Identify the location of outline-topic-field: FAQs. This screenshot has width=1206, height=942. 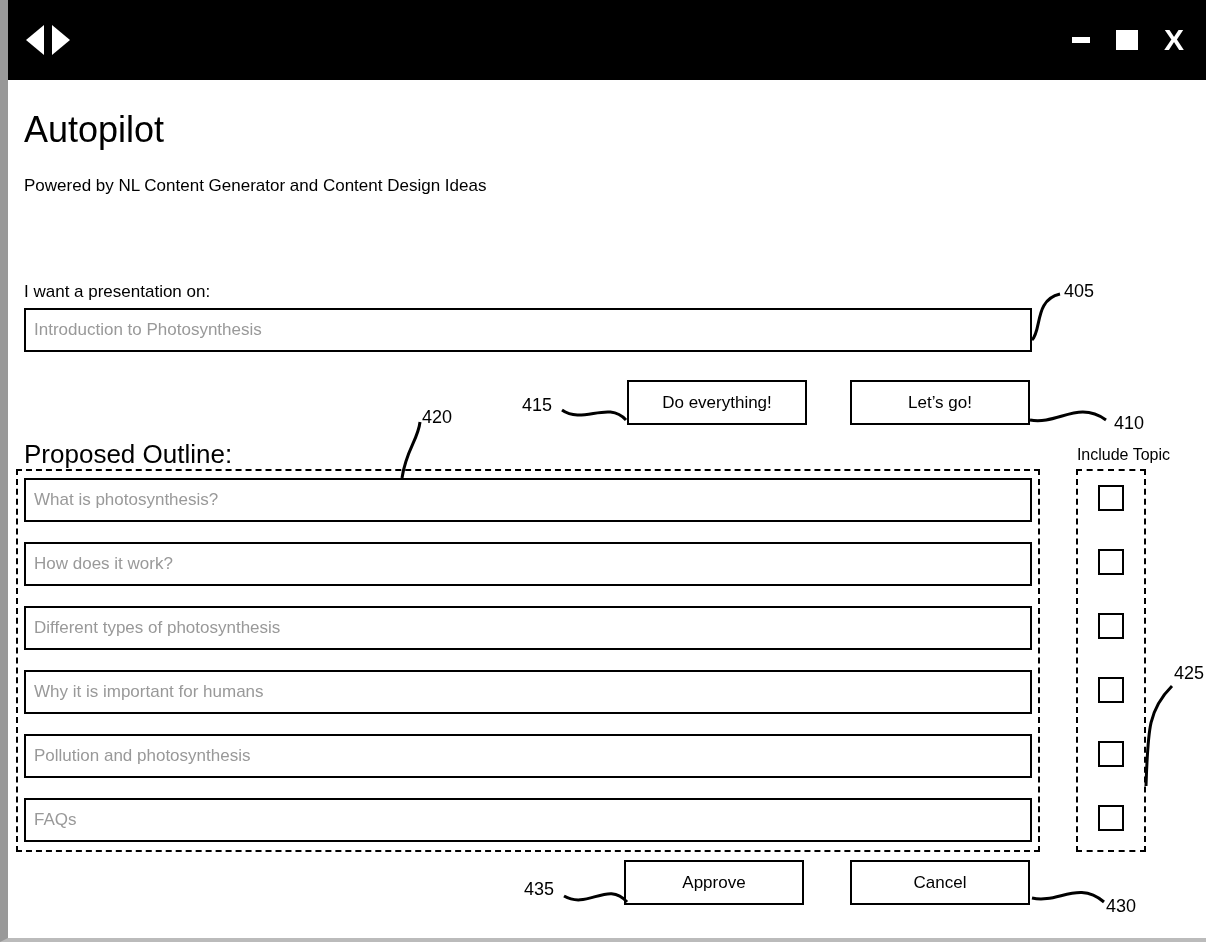
(528, 820).